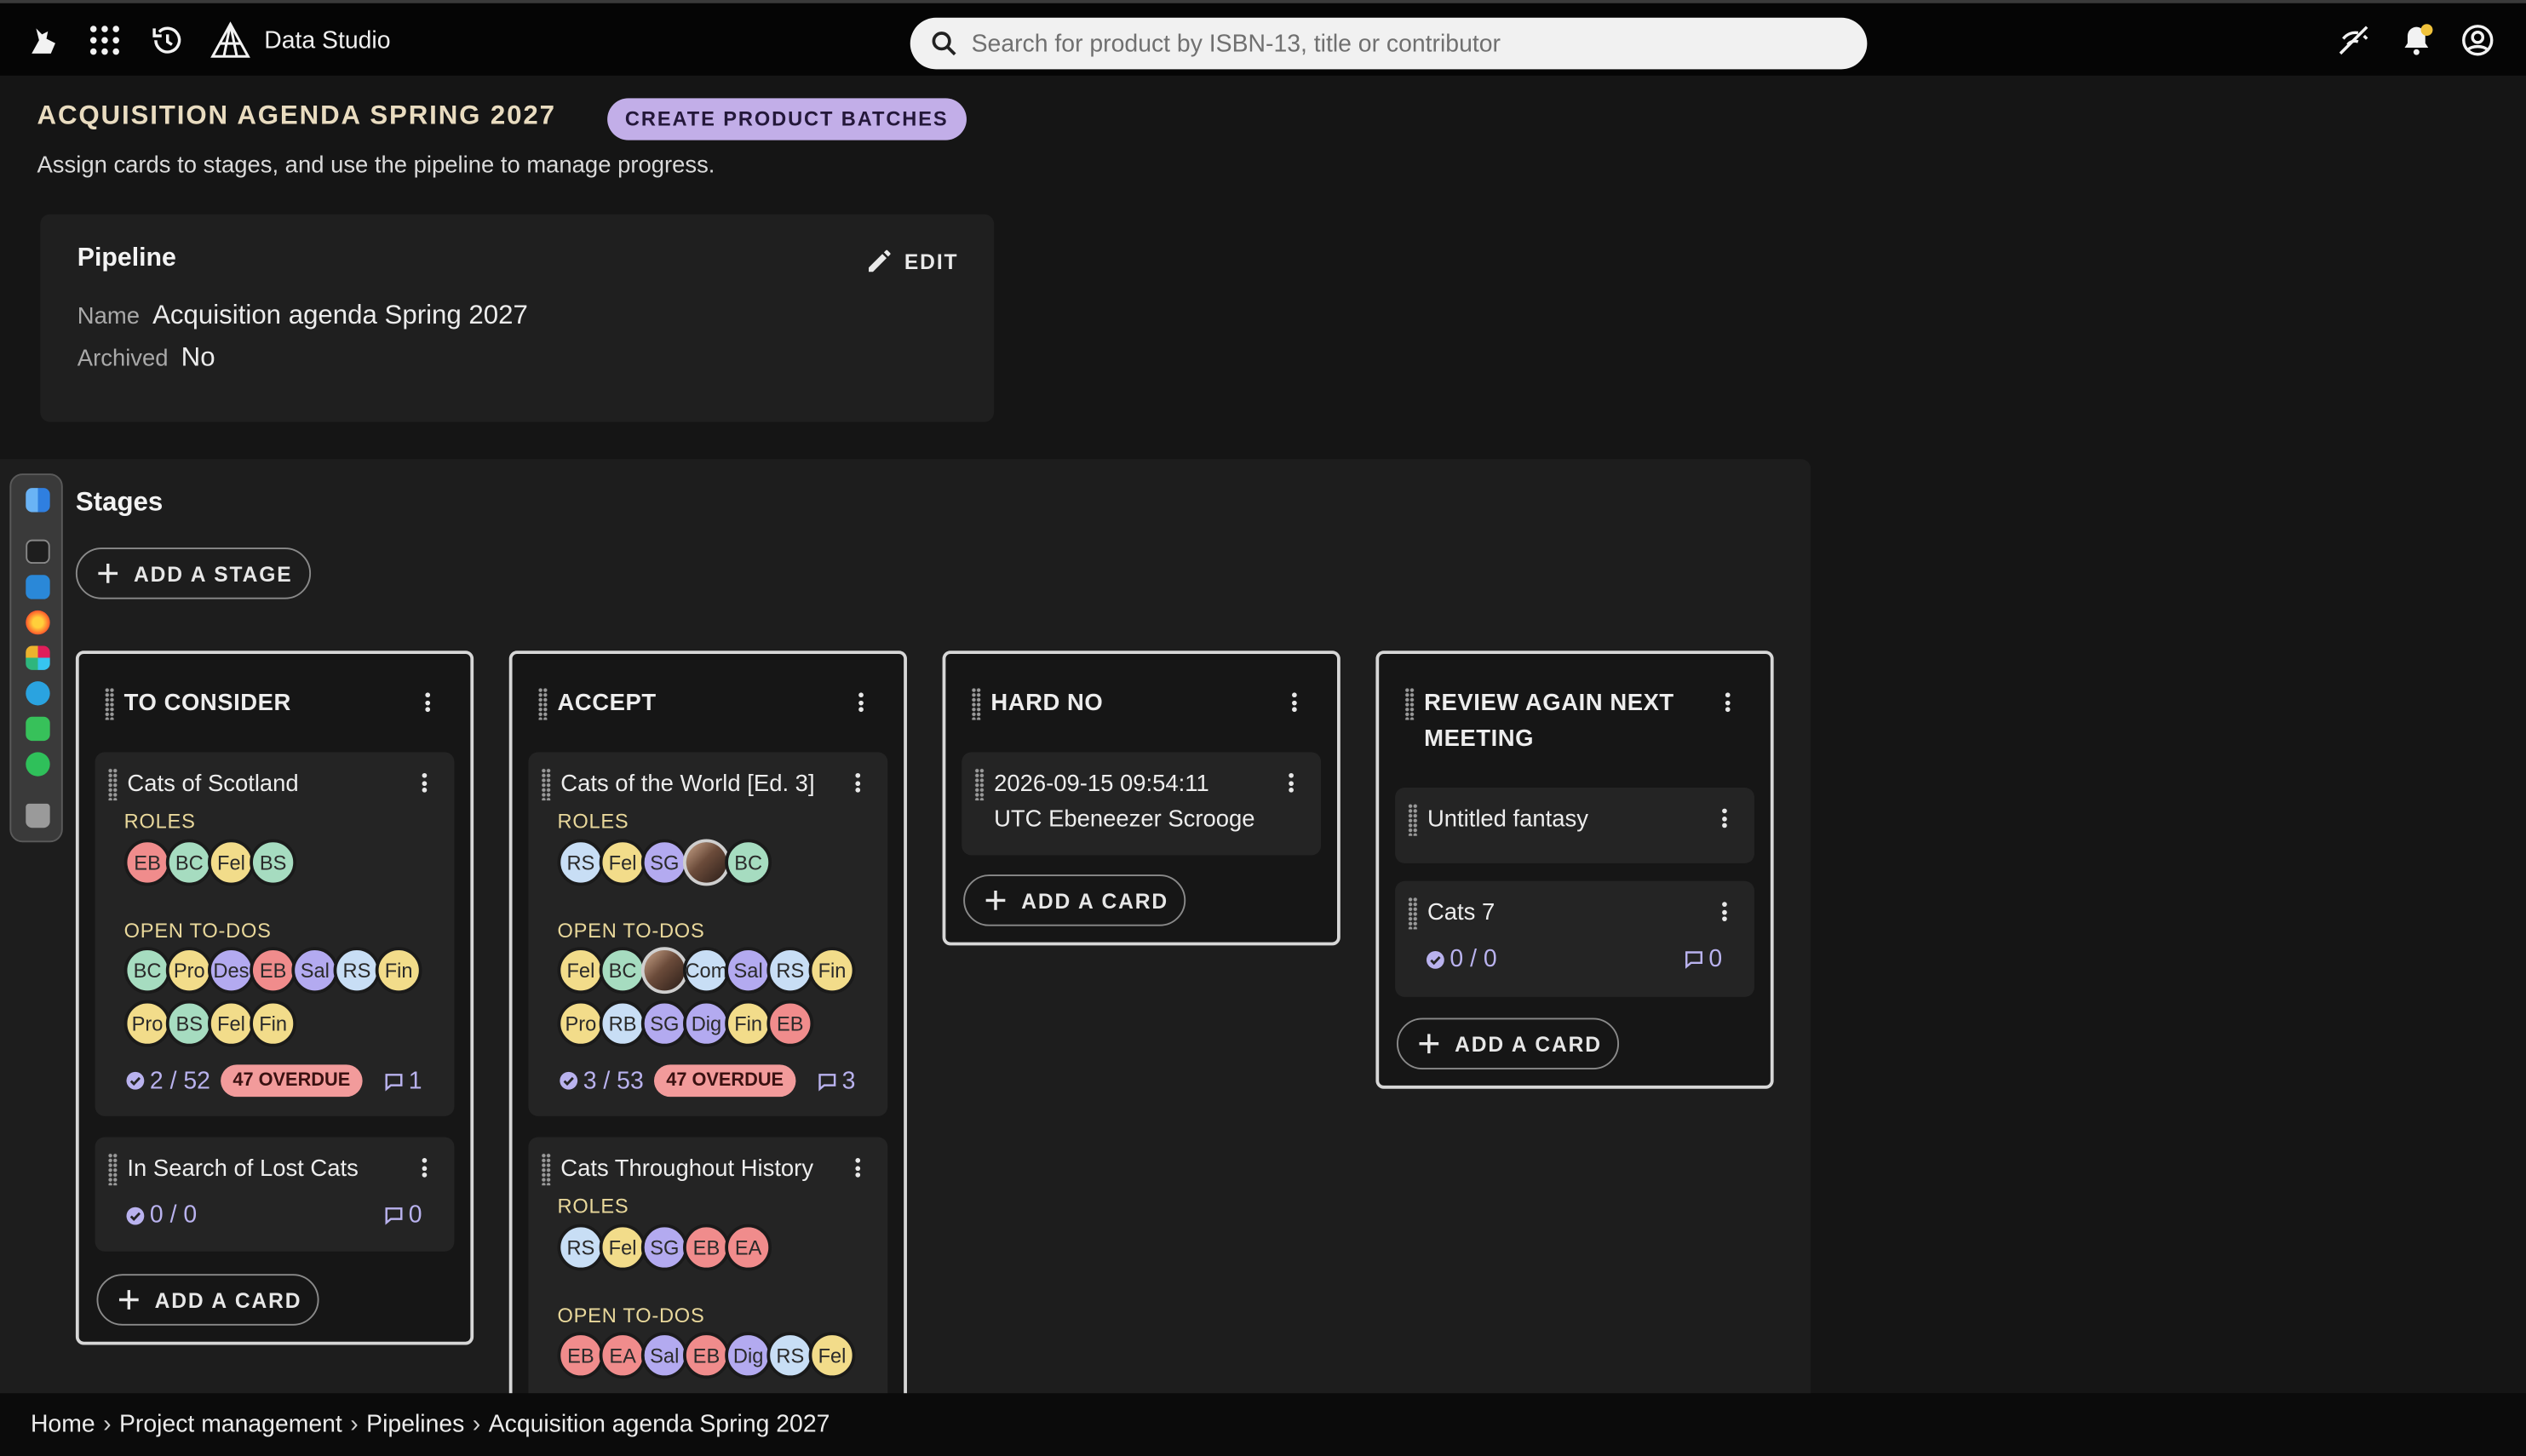  I want to click on vscode-icon, so click(38, 587).